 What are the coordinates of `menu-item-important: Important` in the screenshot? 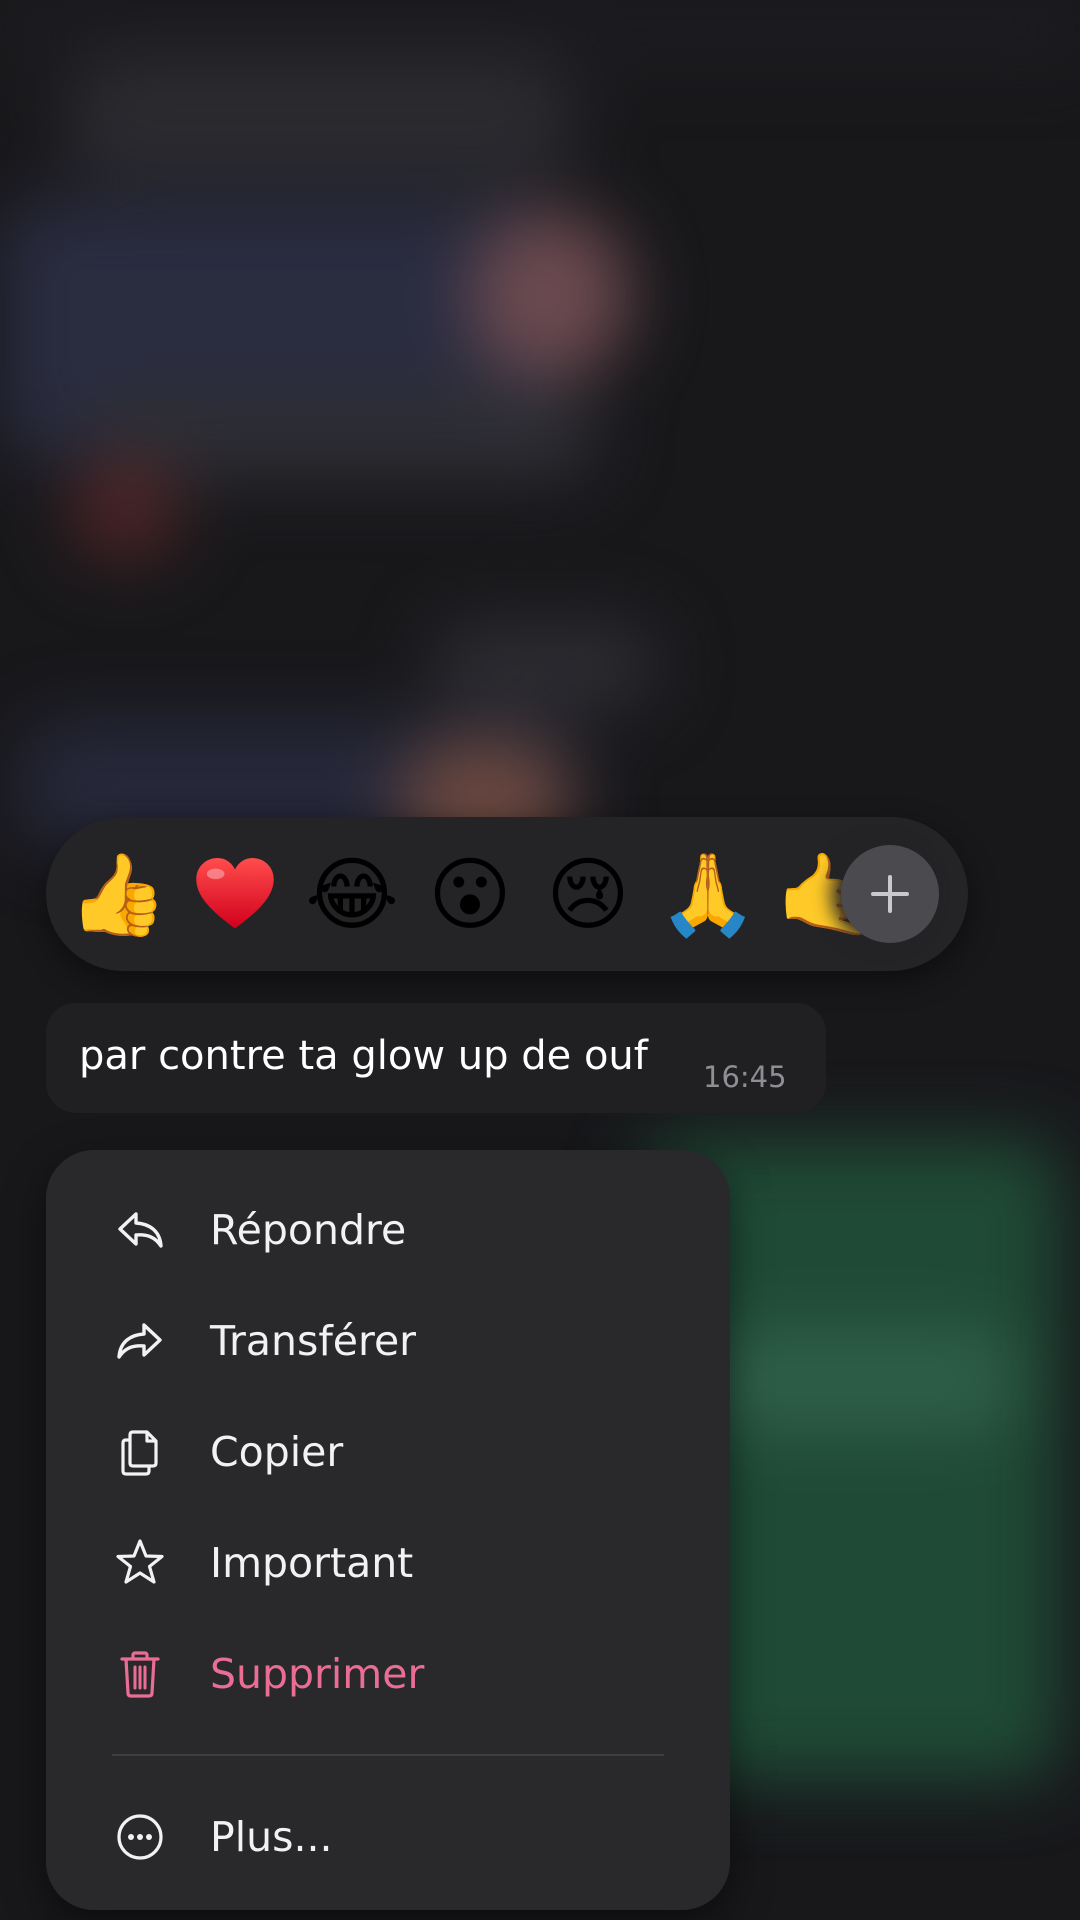 It's located at (388, 1563).